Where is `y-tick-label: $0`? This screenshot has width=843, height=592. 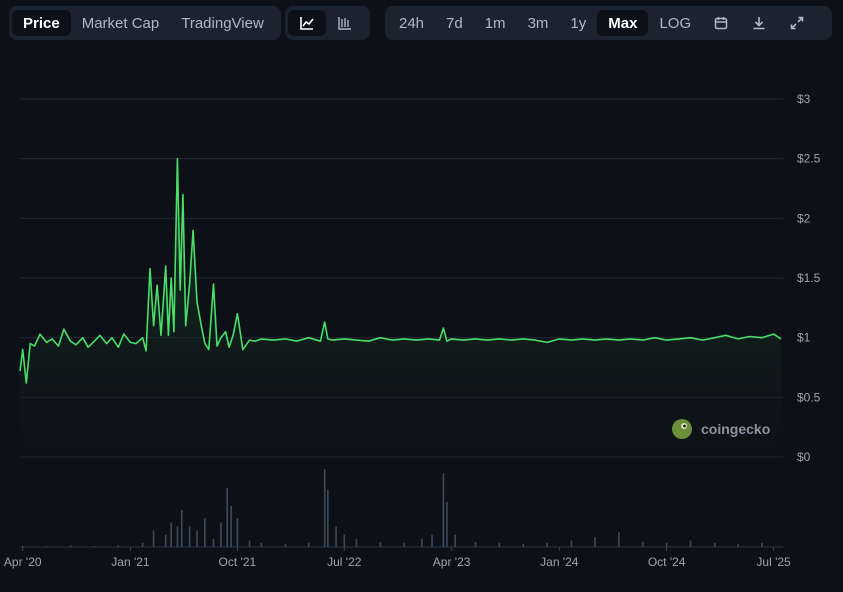
y-tick-label: $0 is located at coordinates (804, 457).